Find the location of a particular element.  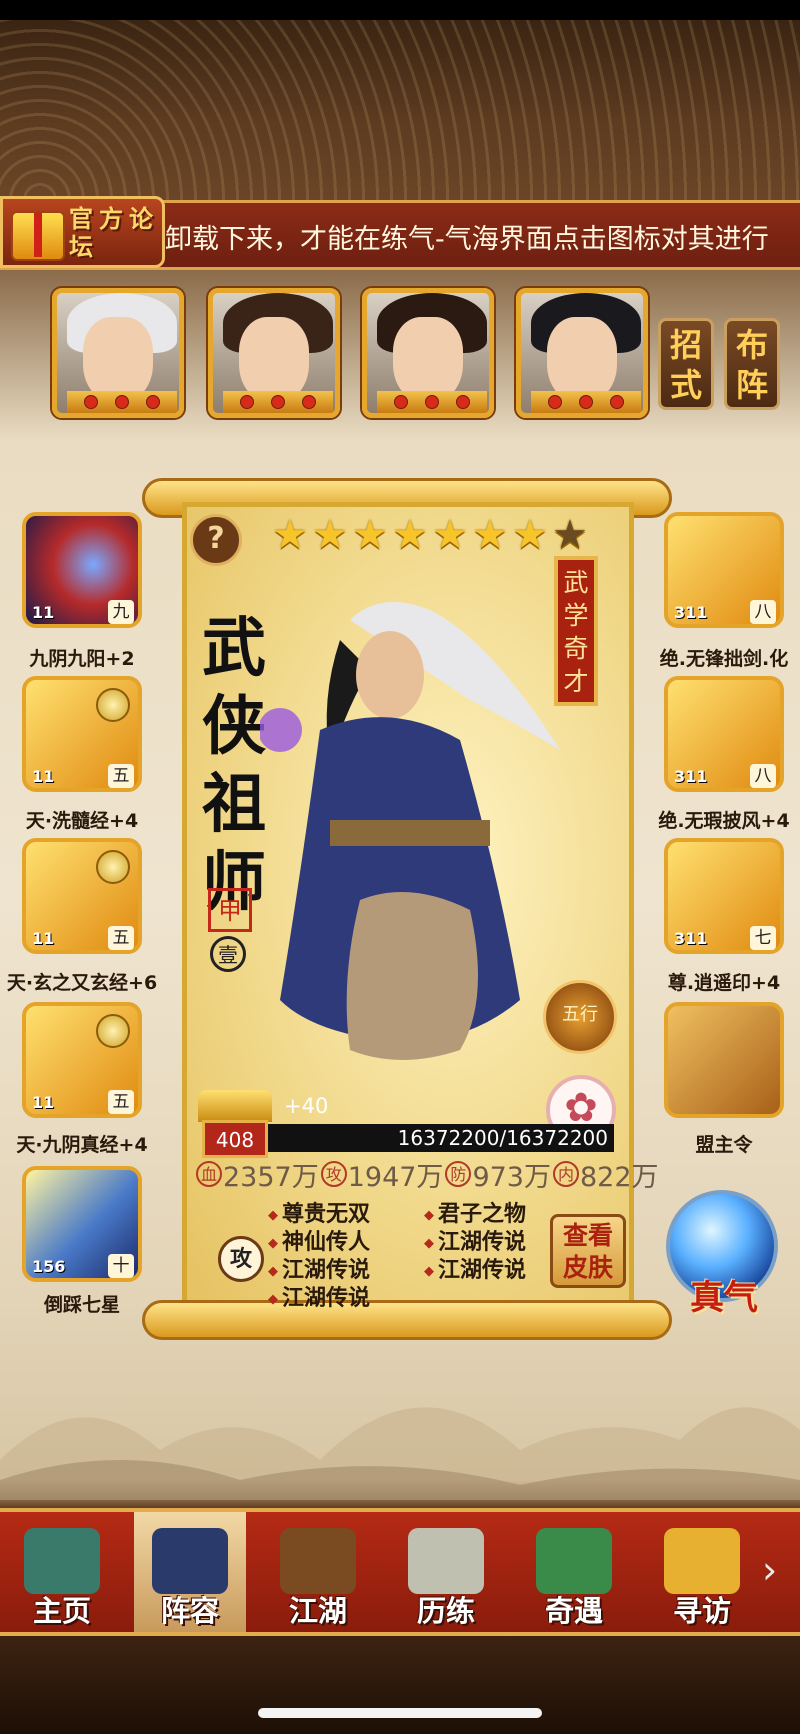

hp-icon: 血 is located at coordinates (209, 1174).